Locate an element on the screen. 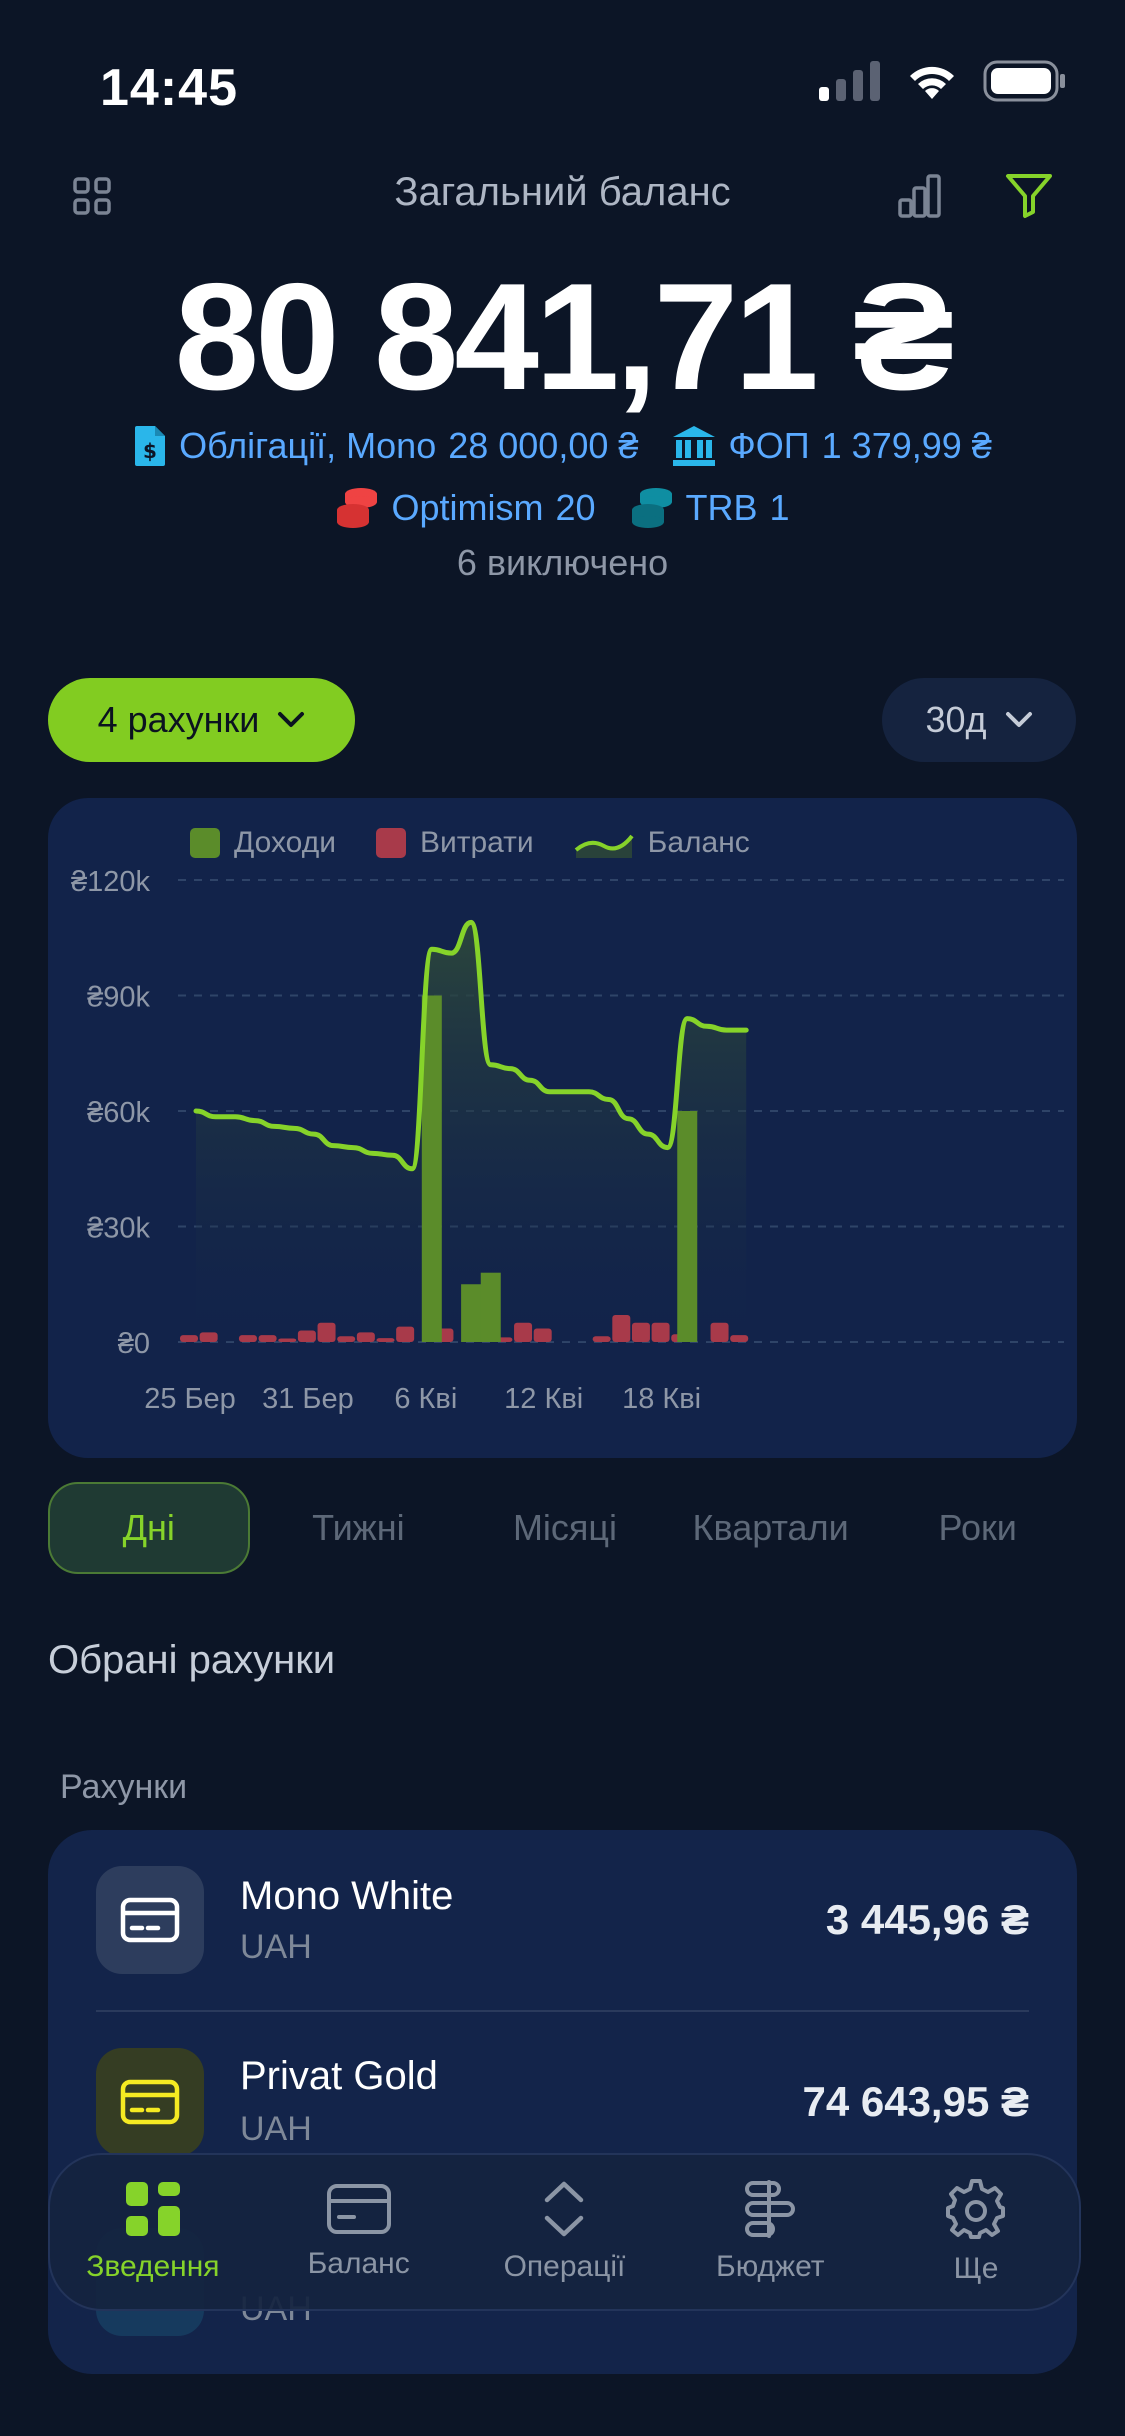 This screenshot has width=1125, height=2436. asset-name: TRB is located at coordinates (721, 507).